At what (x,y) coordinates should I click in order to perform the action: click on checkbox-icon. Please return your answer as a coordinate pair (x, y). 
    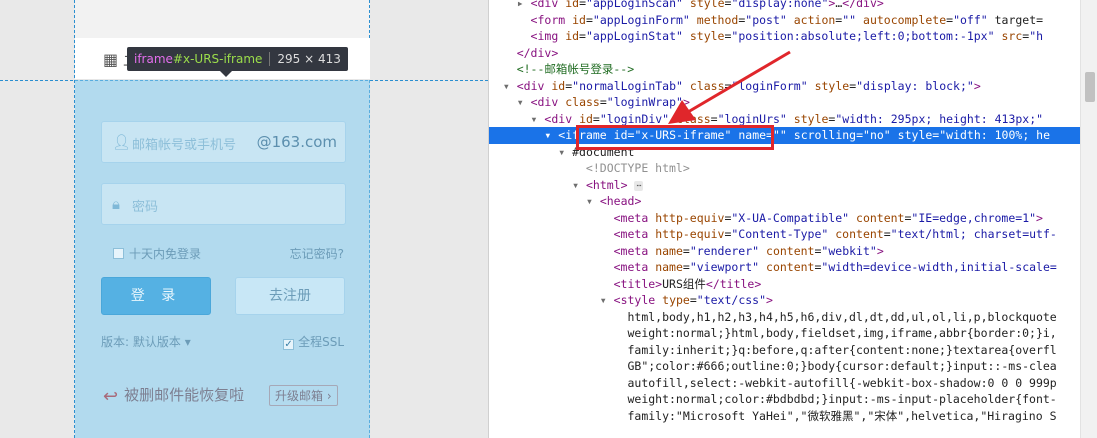
    Looking at the image, I should click on (118, 253).